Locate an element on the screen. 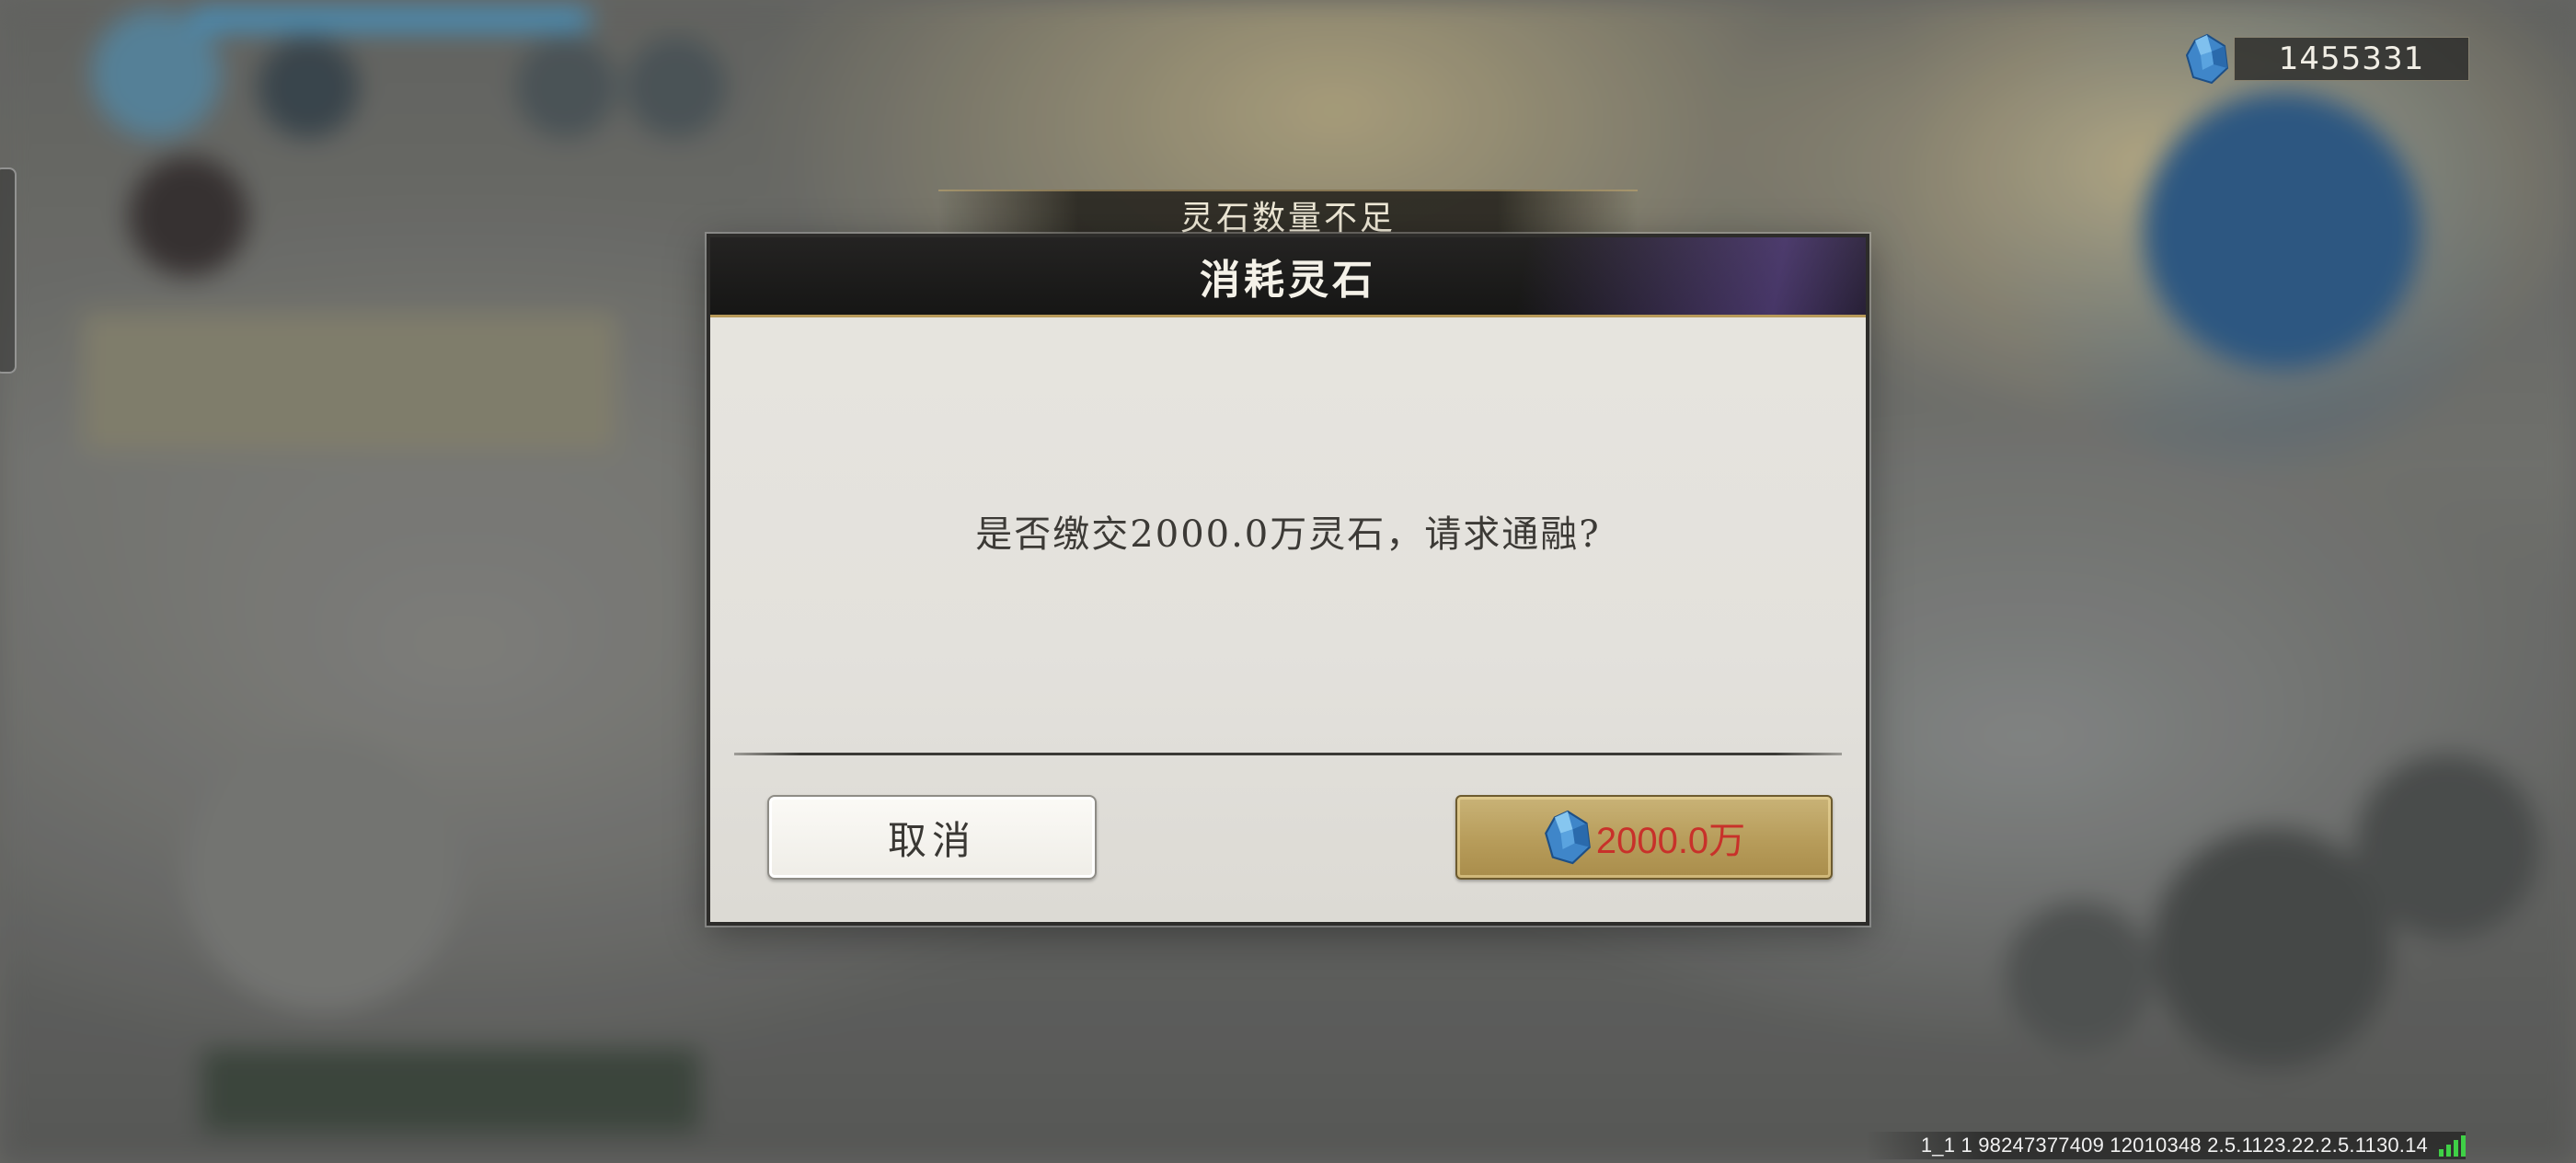  side-drawer-handle is located at coordinates (8, 270).